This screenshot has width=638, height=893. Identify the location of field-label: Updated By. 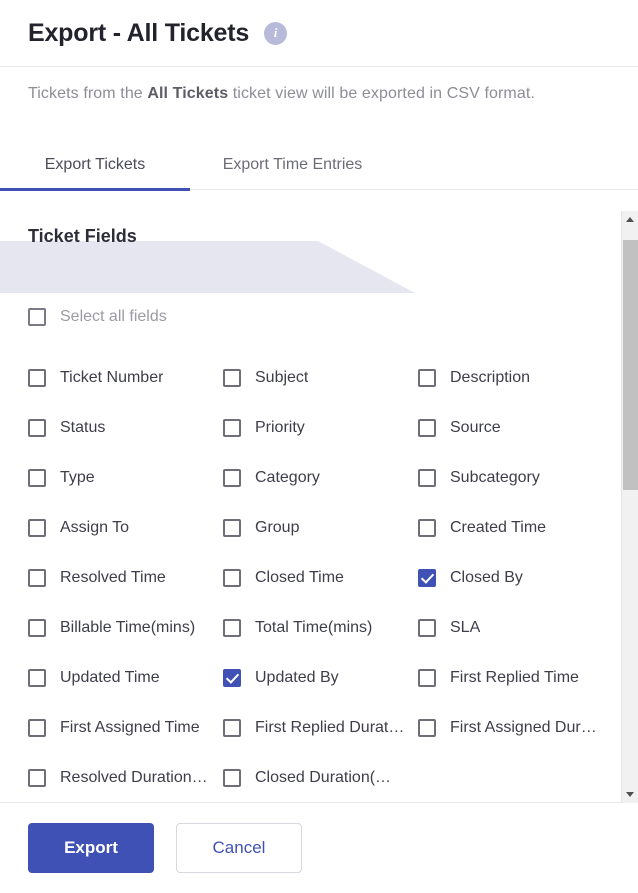
(297, 677).